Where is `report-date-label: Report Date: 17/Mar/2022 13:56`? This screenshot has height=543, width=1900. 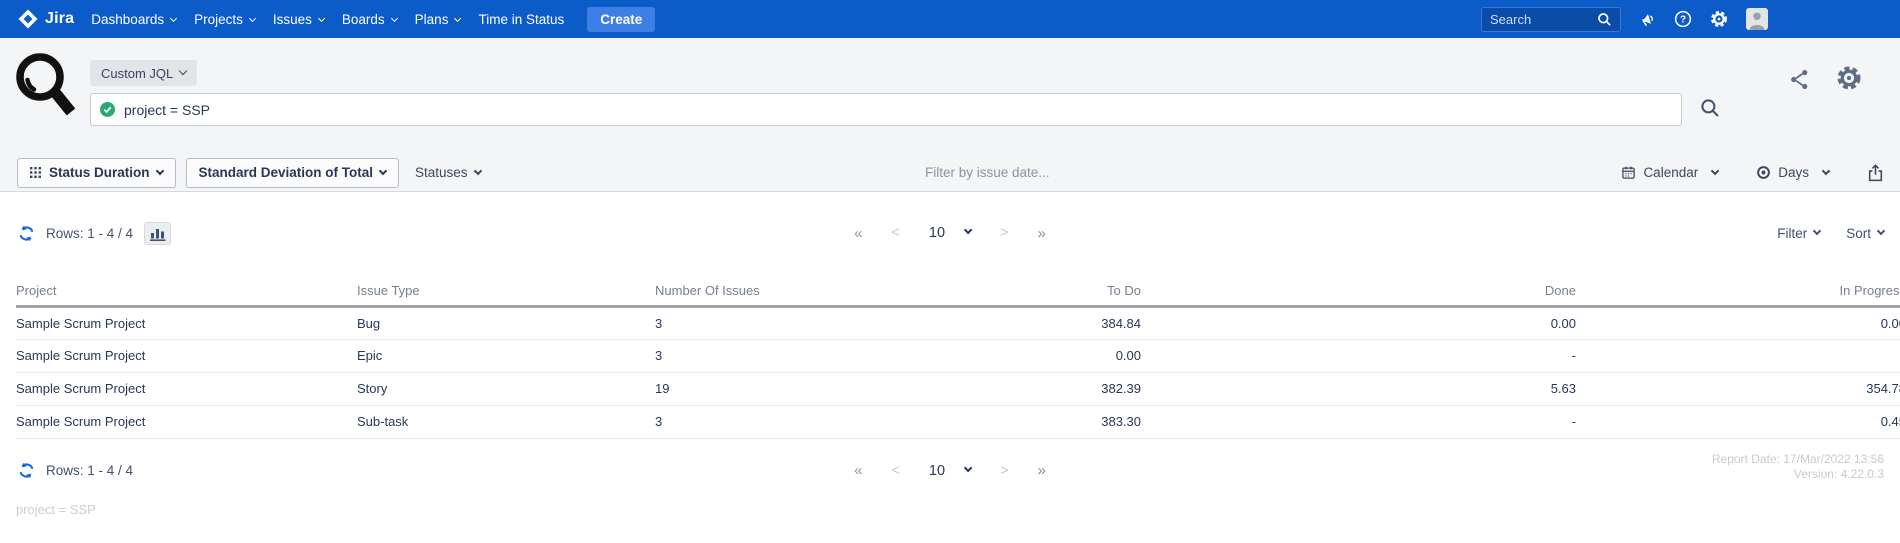
report-date-label: Report Date: 17/Mar/2022 13:56 is located at coordinates (1797, 458).